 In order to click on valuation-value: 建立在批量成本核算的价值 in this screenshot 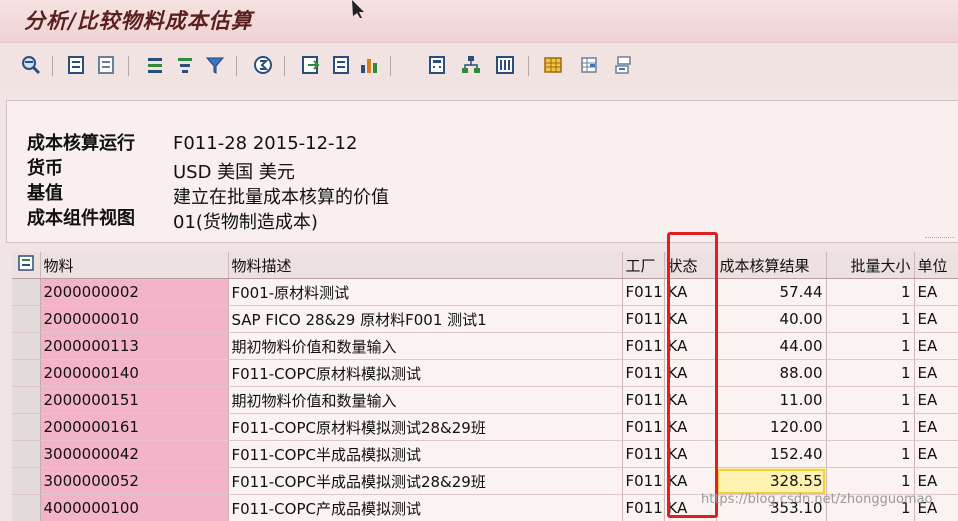, I will do `click(281, 197)`.